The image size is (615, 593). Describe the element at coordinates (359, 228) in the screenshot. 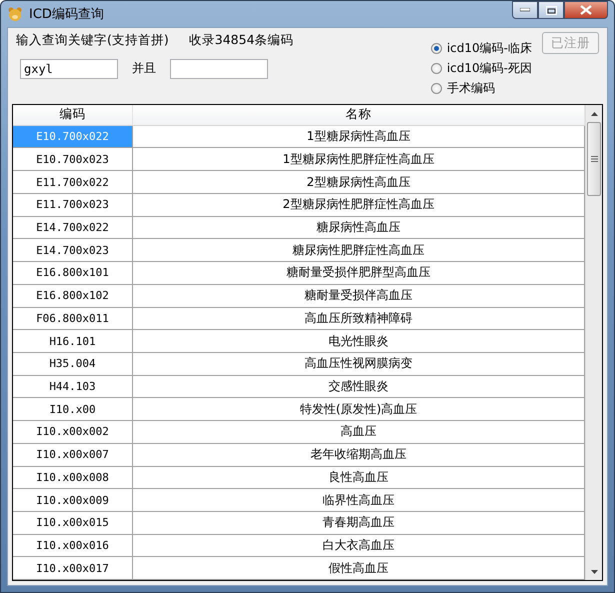

I see `name-cell: 糖尿病性高血压` at that location.